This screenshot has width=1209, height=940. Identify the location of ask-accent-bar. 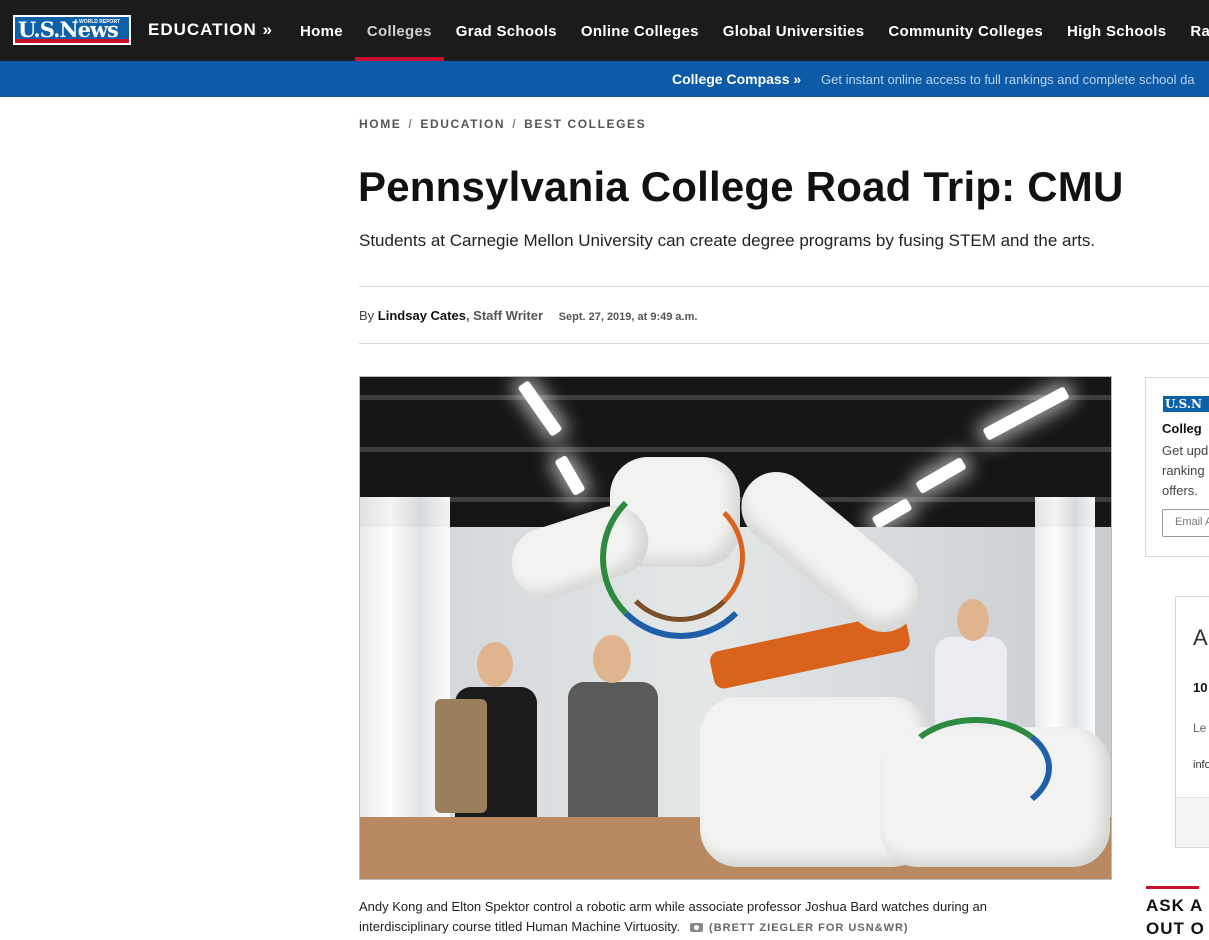
(1172, 887).